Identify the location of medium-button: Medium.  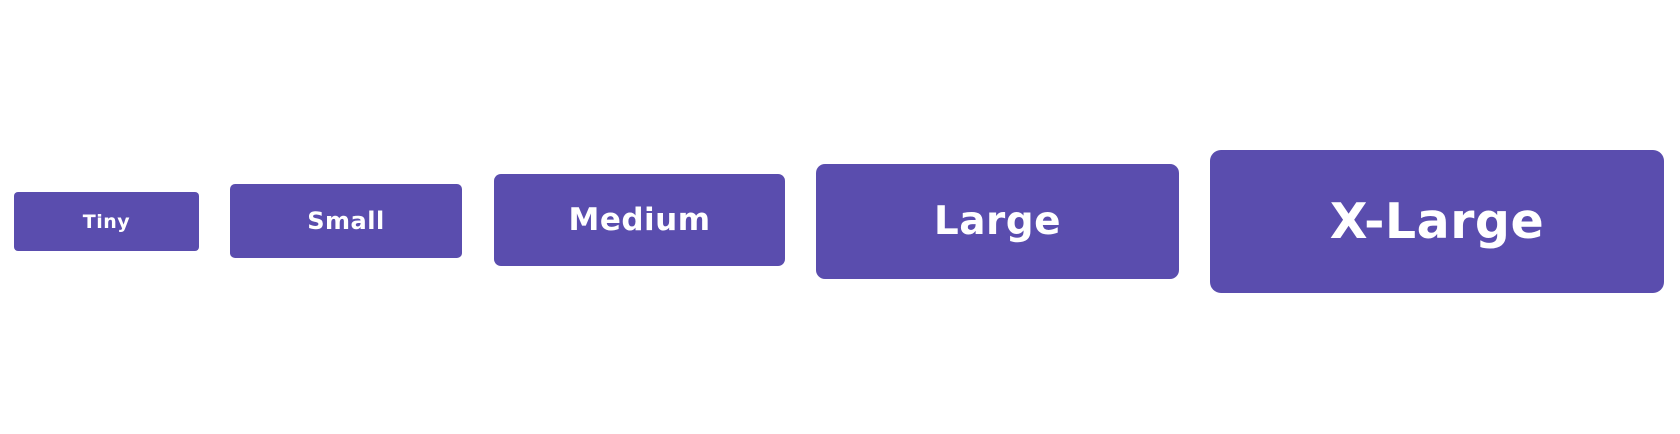
(639, 220).